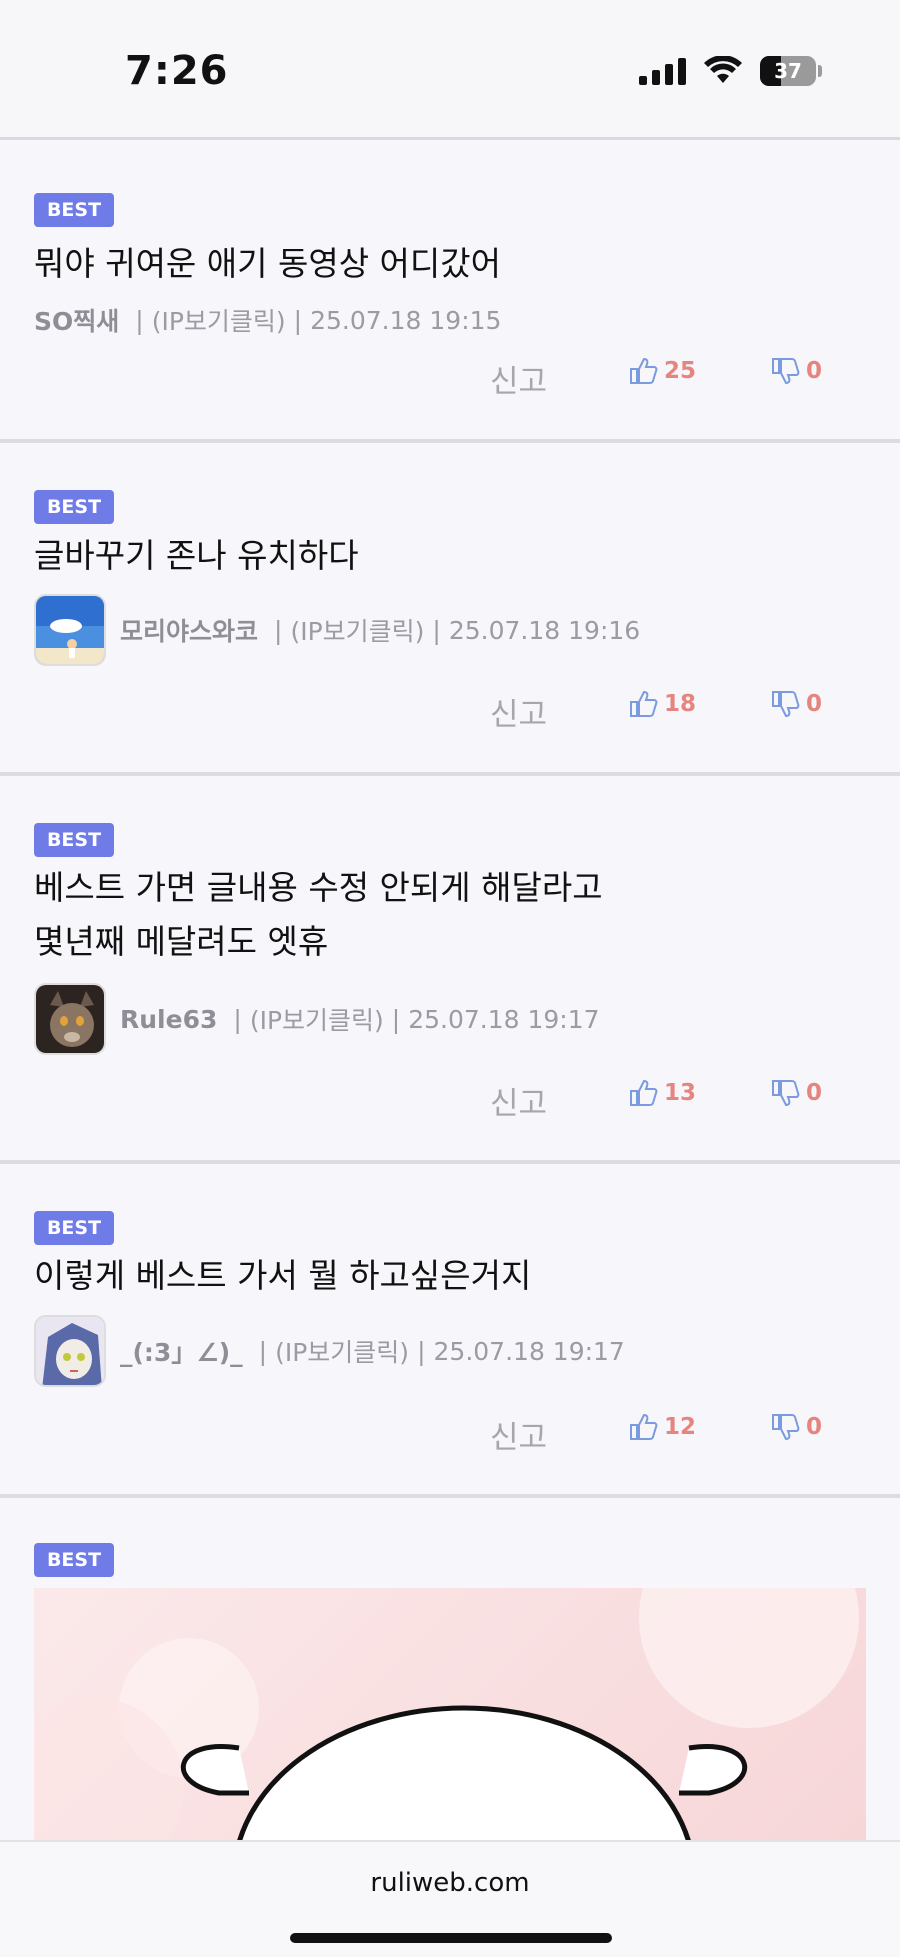 The width and height of the screenshot is (900, 1957). I want to click on comment-meta: 모리야스와코 | (IP보기클릭) | 25.07.18 19:16, so click(337, 630).